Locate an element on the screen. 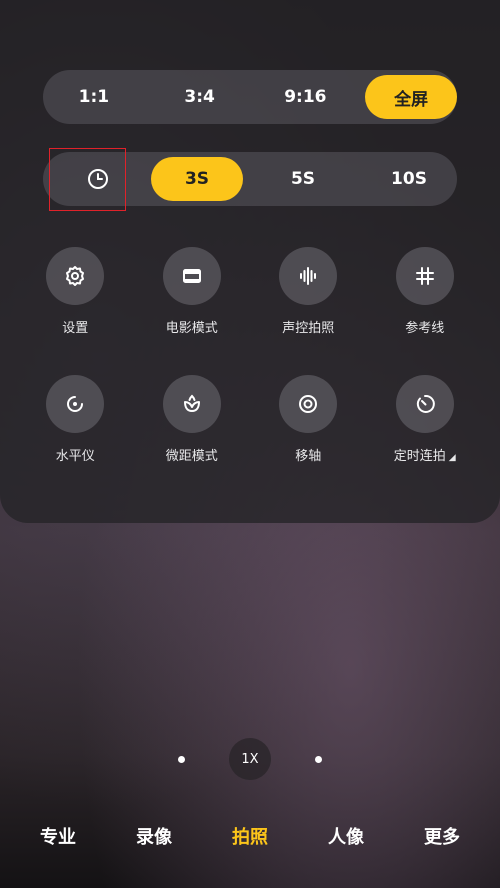 This screenshot has height=888, width=500. movie-frame-icon is located at coordinates (191, 276).